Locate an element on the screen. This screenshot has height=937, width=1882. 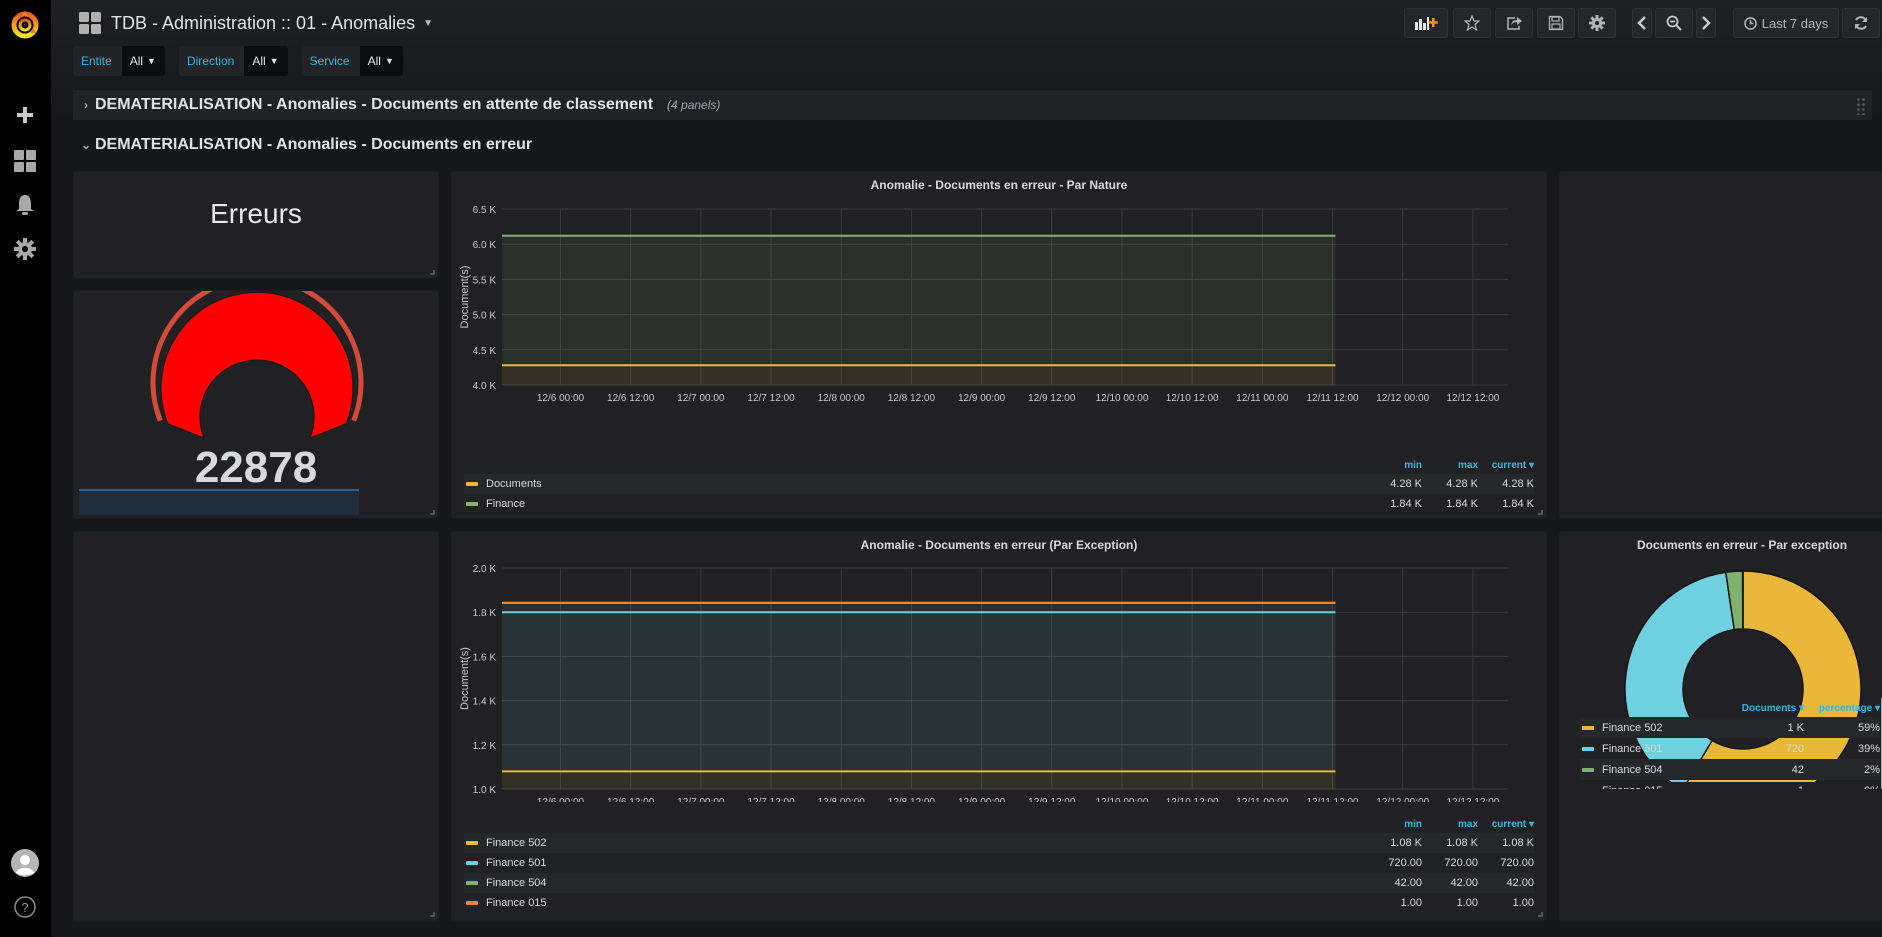
legend-item: Finance 502 1 K 59% is located at coordinates (1730, 727).